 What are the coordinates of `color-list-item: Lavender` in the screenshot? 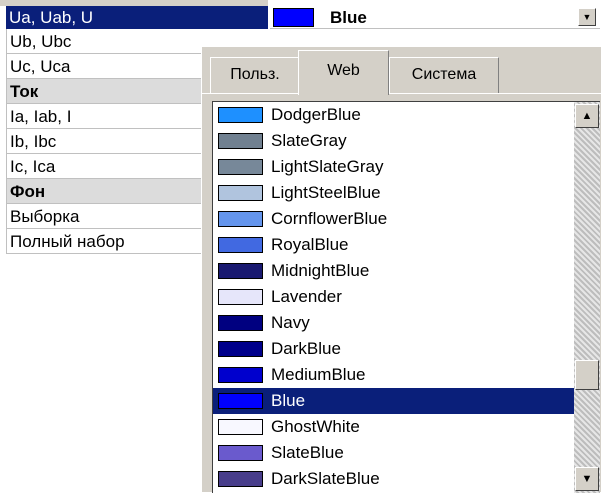 It's located at (406, 297).